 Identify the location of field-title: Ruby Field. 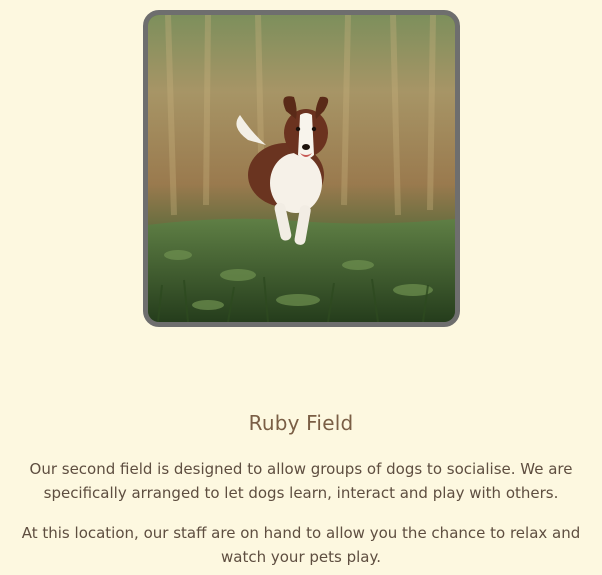
(301, 423).